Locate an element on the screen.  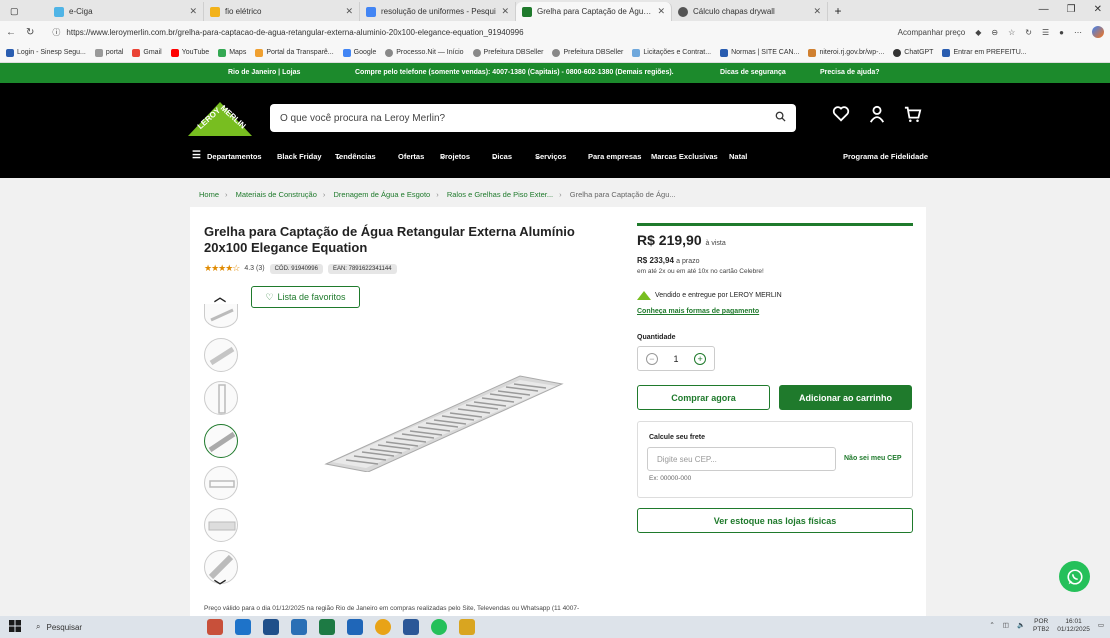
nav-departamentos: Departamentos is located at coordinates (234, 156).